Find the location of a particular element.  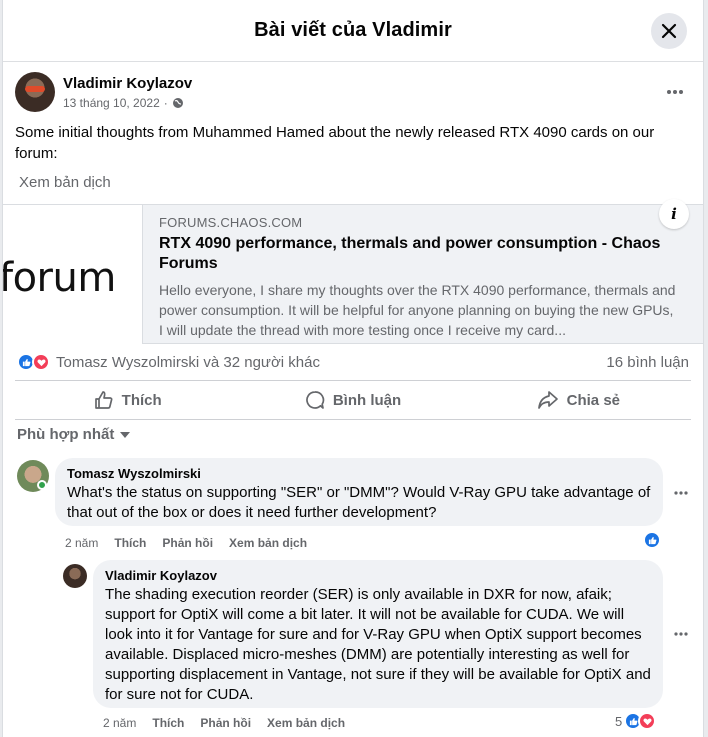

reply-like-link: Thích is located at coordinates (168, 723).